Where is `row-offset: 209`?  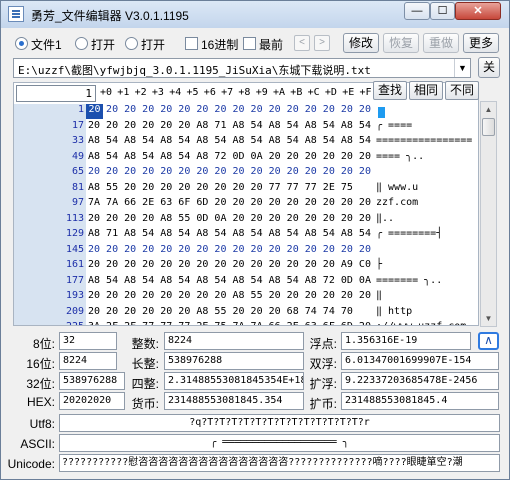
row-offset: 209 is located at coordinates (74, 311).